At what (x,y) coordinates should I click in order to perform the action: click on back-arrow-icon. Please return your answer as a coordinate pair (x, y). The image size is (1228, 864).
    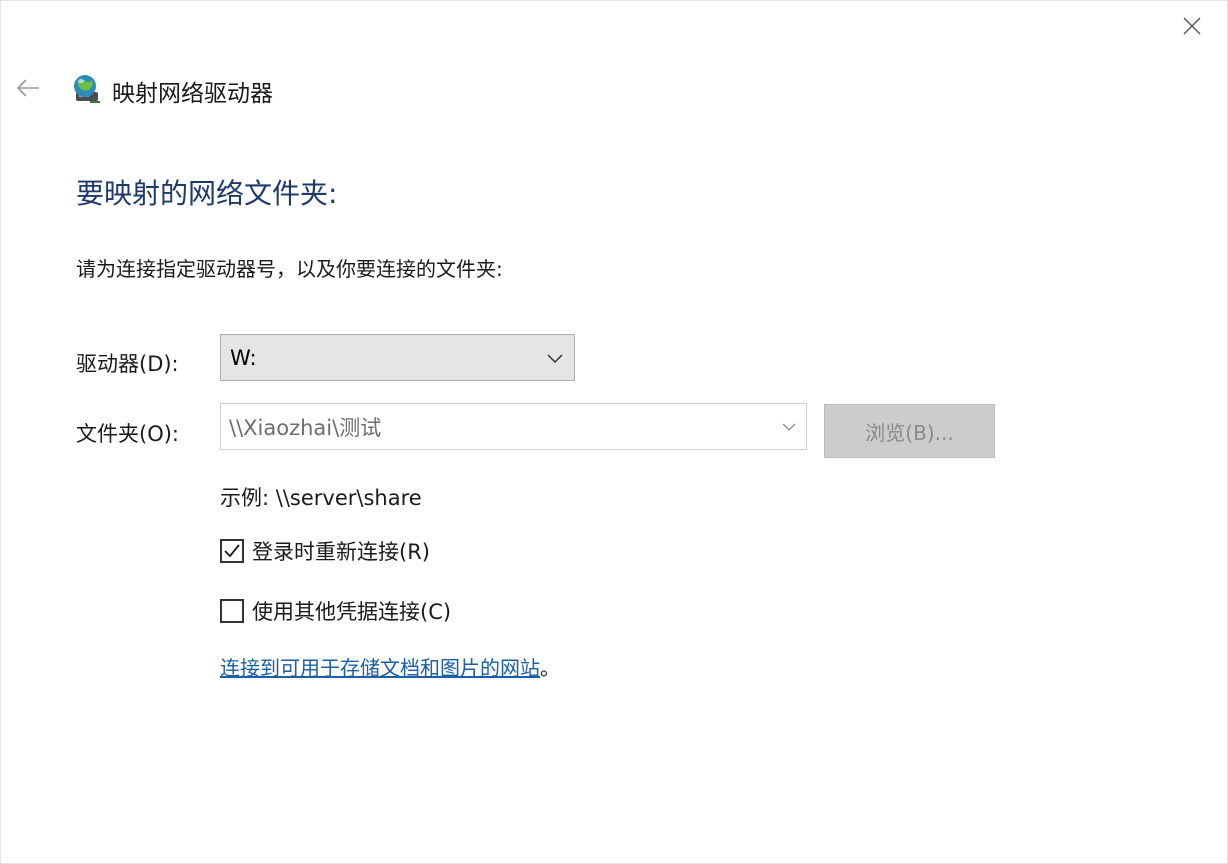
    Looking at the image, I should click on (27, 88).